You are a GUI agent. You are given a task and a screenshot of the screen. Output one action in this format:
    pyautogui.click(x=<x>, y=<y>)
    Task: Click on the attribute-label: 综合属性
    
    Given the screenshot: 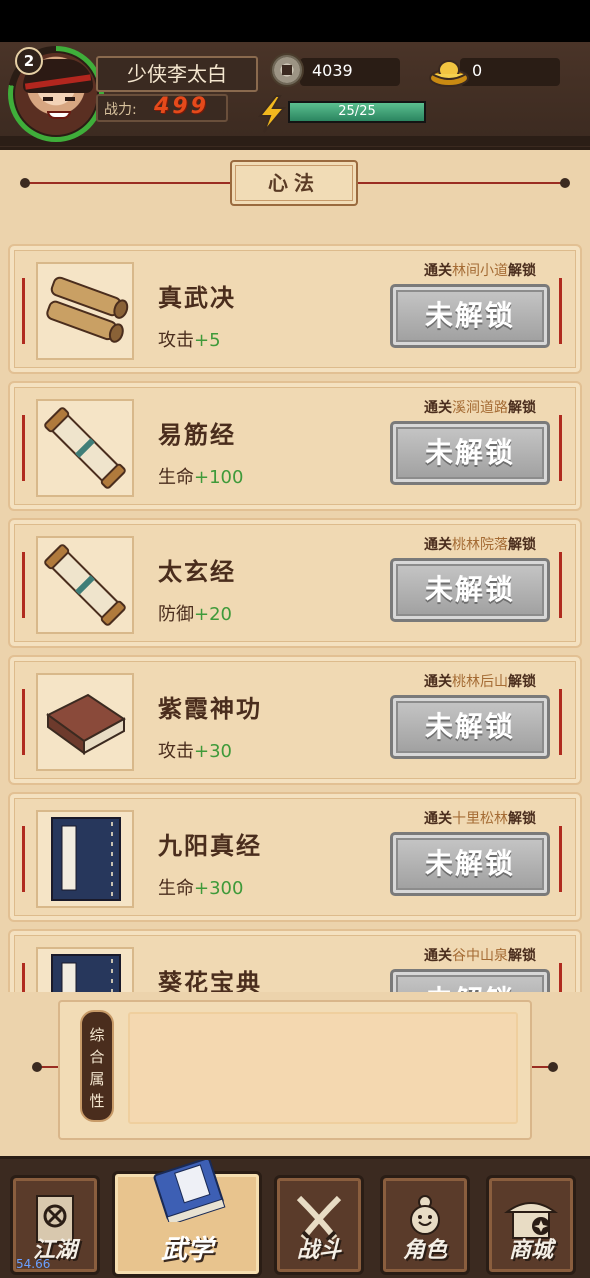 What is the action you would take?
    pyautogui.click(x=97, y=1066)
    